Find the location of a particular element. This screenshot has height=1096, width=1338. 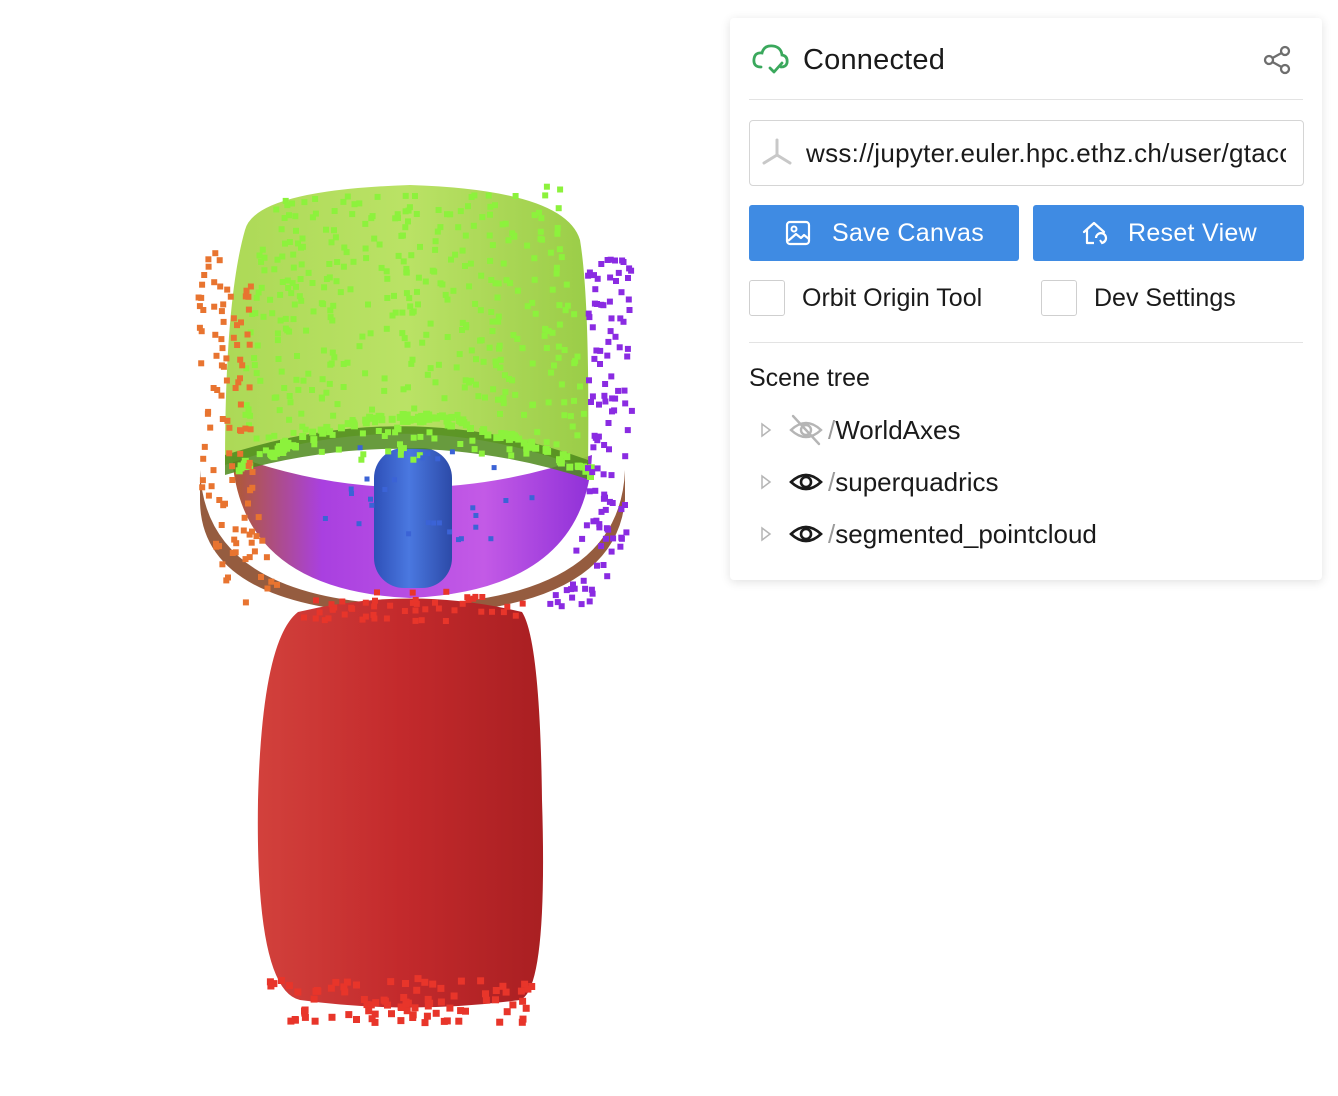

server-url-field is located at coordinates (1026, 153).